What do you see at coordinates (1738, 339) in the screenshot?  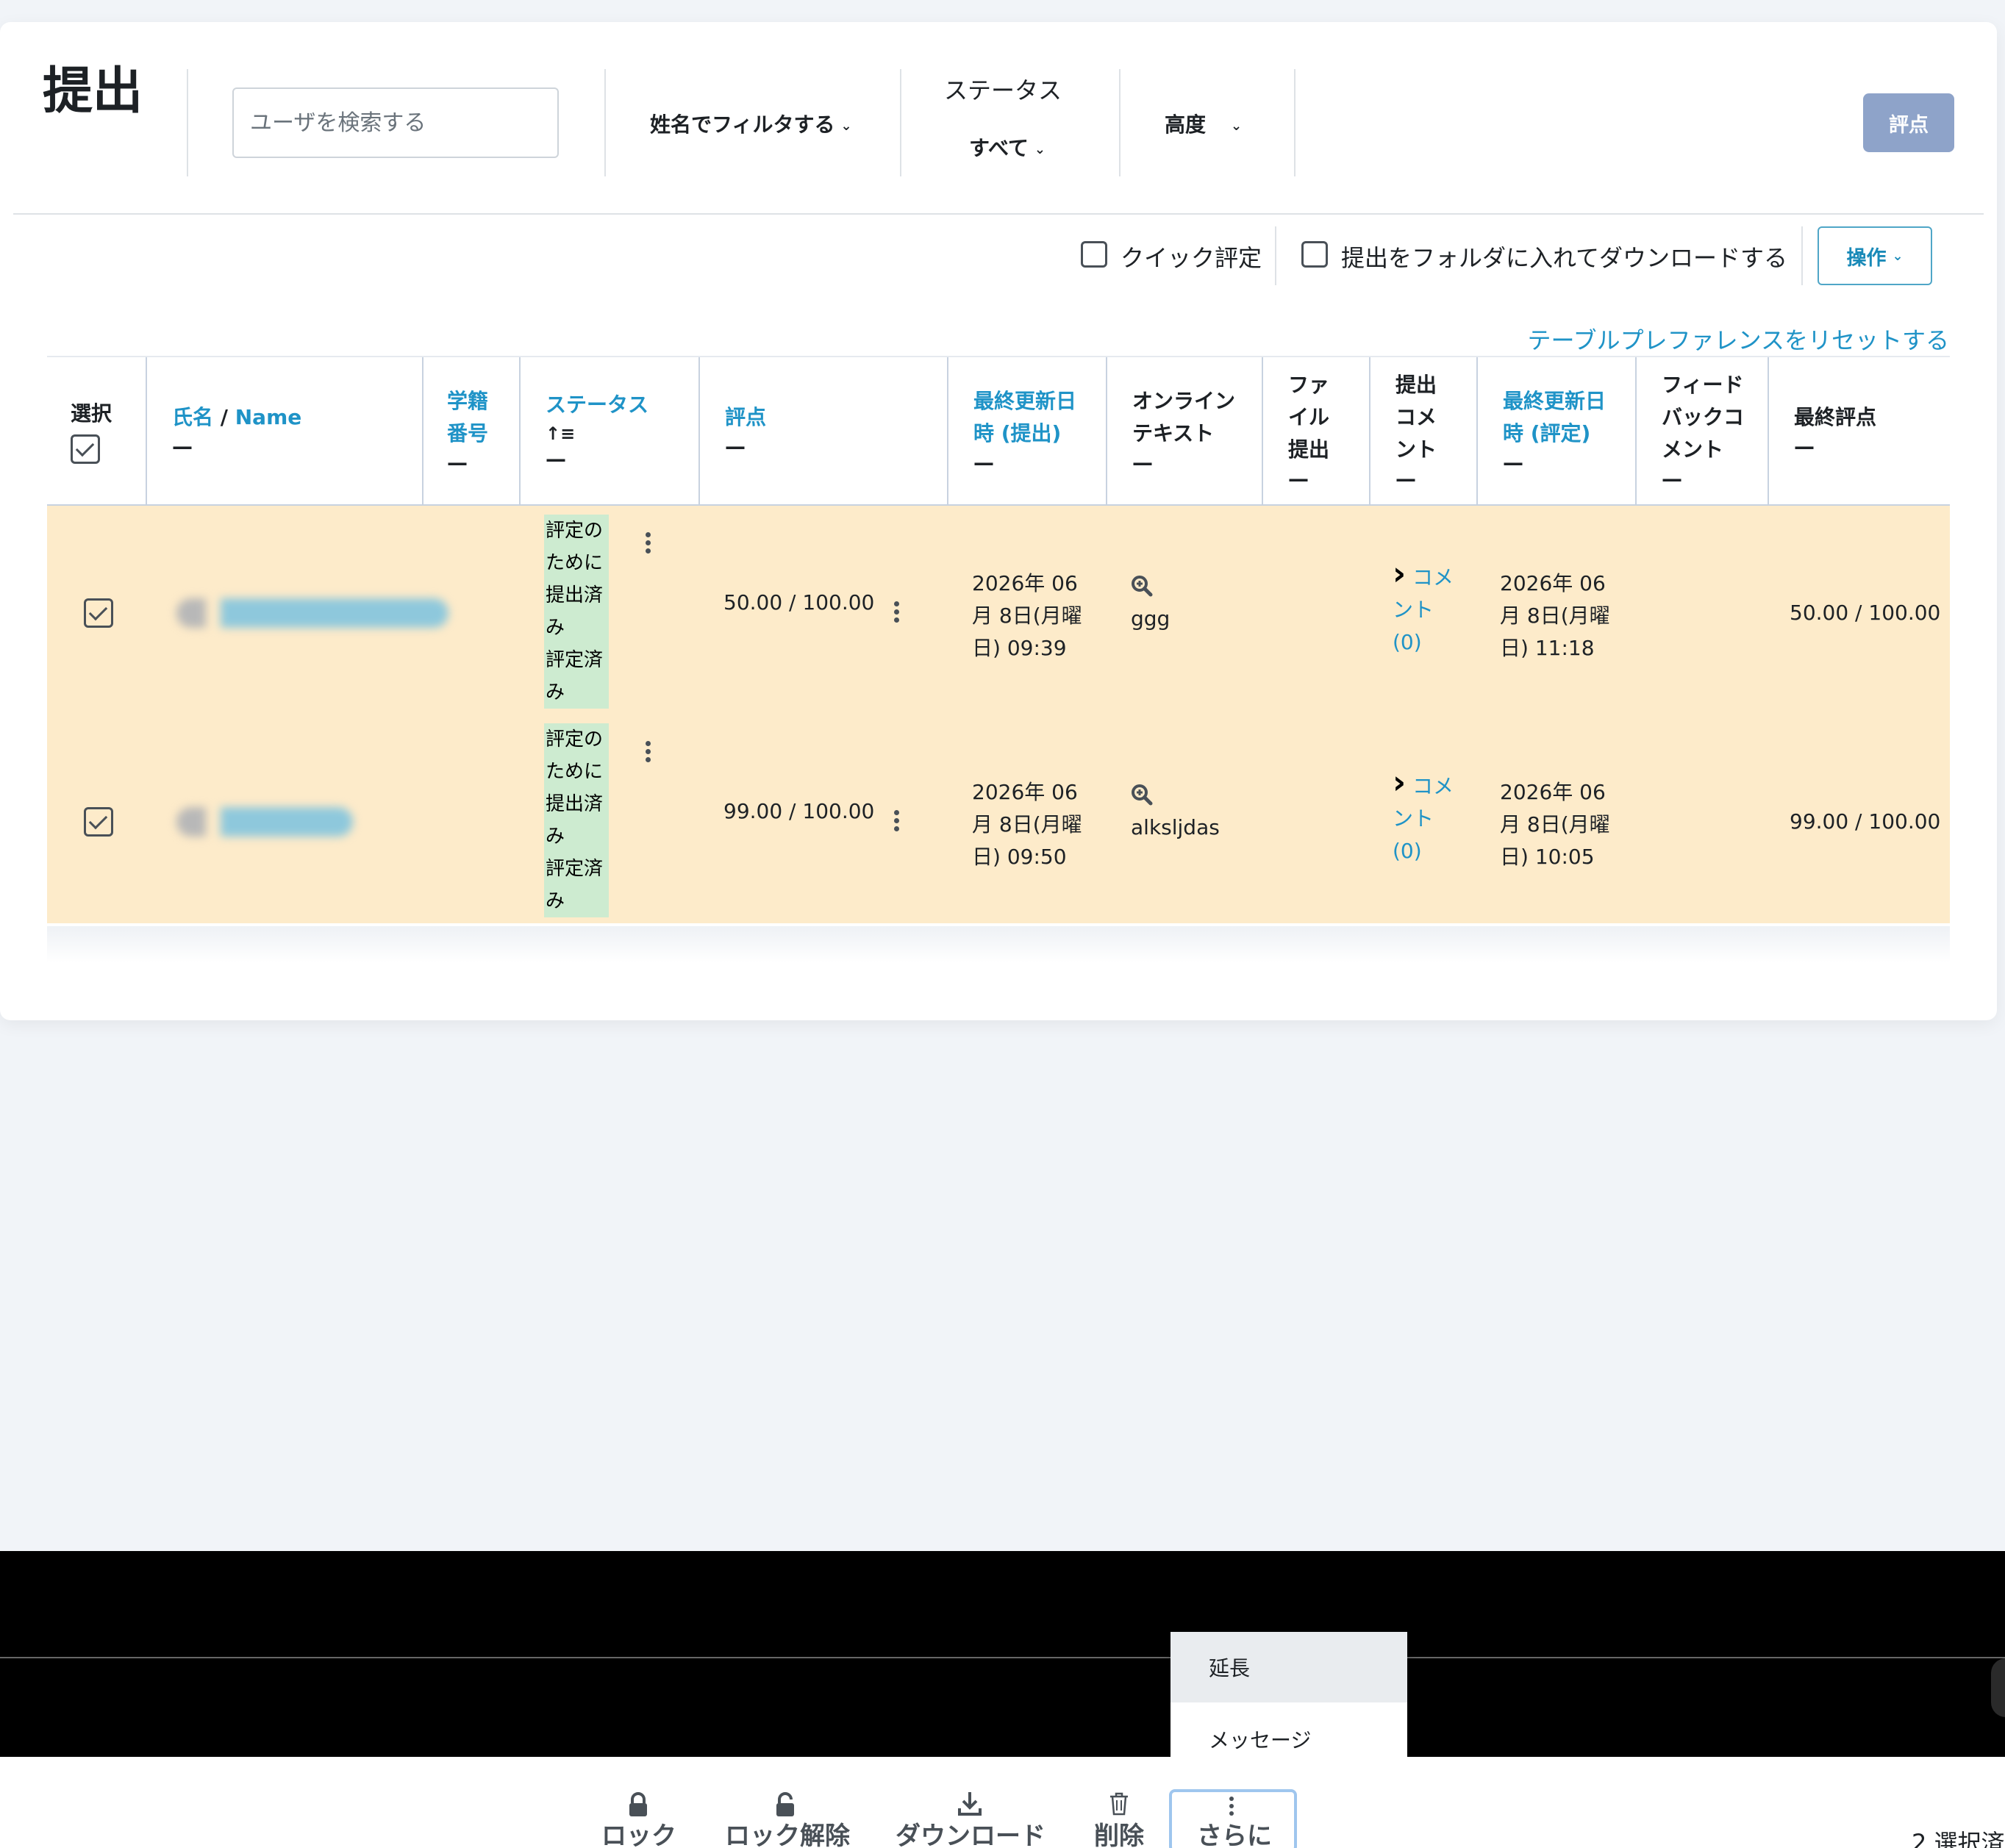 I see `reset-table-preferences-link: テーブルプレファレンスをリセットする` at bounding box center [1738, 339].